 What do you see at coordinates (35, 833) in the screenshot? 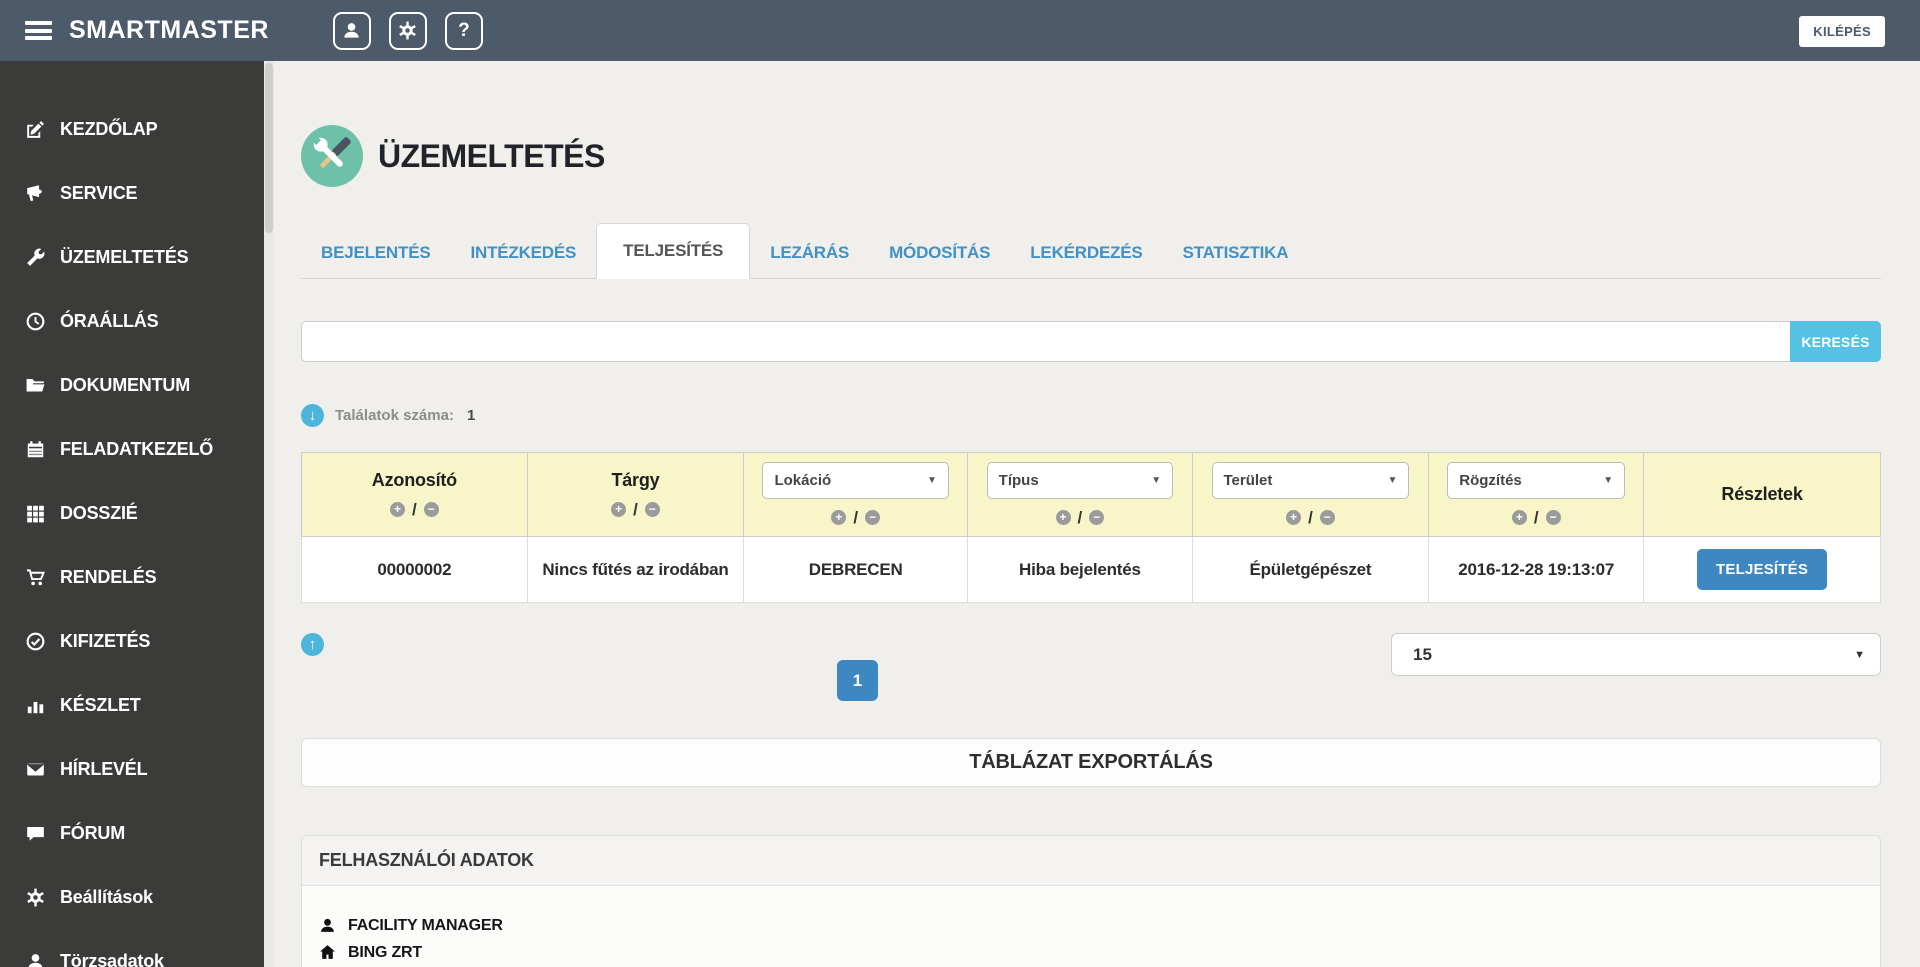
I see `comment-icon` at bounding box center [35, 833].